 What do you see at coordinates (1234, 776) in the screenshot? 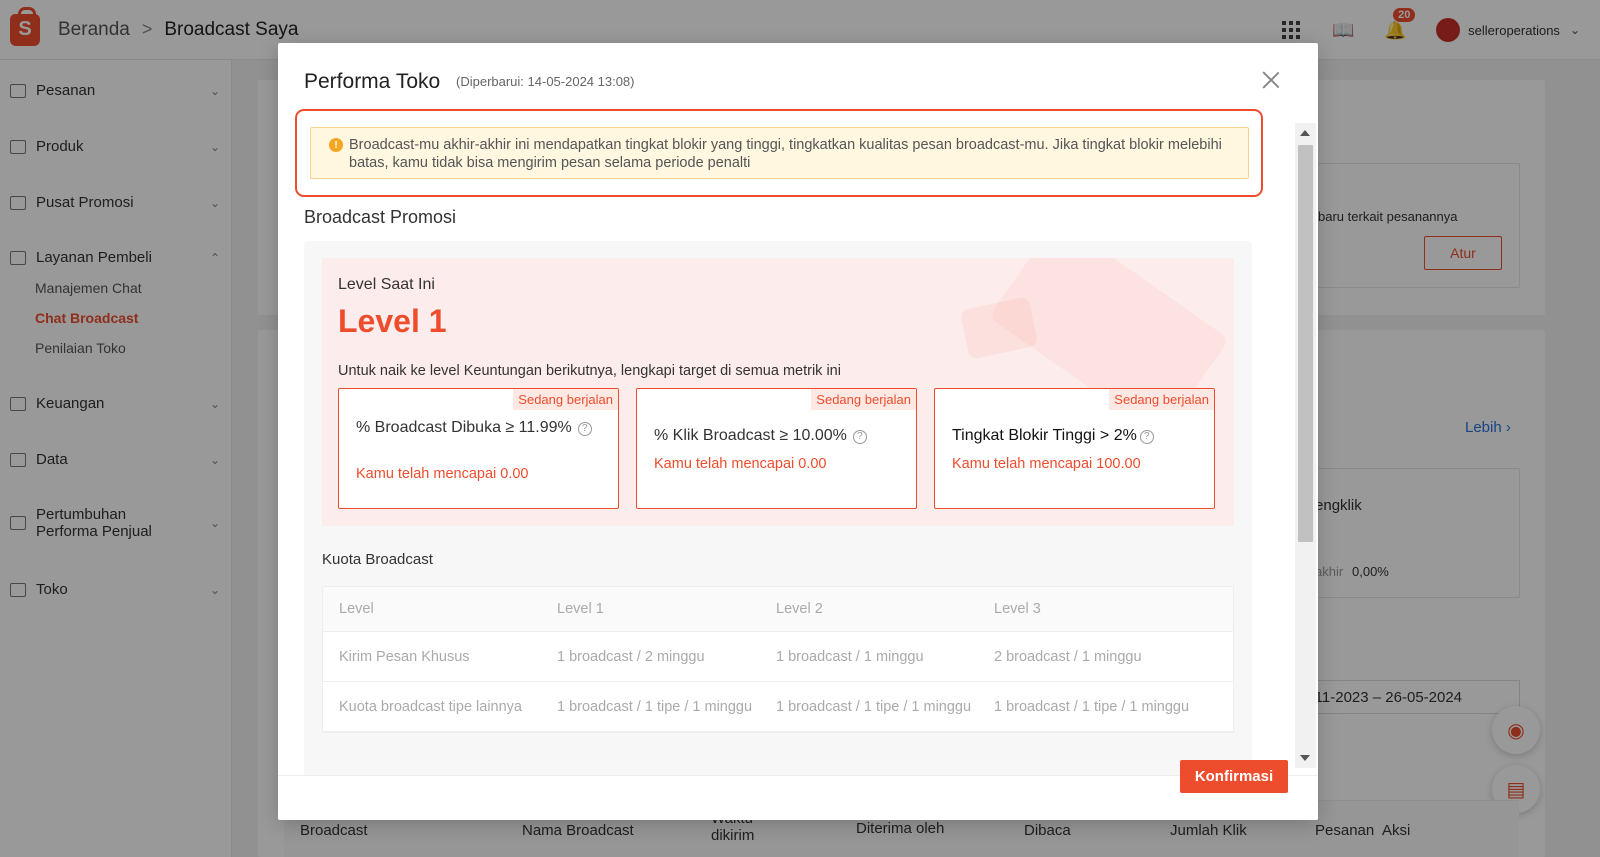
I see `konfirmasi-button: Konfirmasi` at bounding box center [1234, 776].